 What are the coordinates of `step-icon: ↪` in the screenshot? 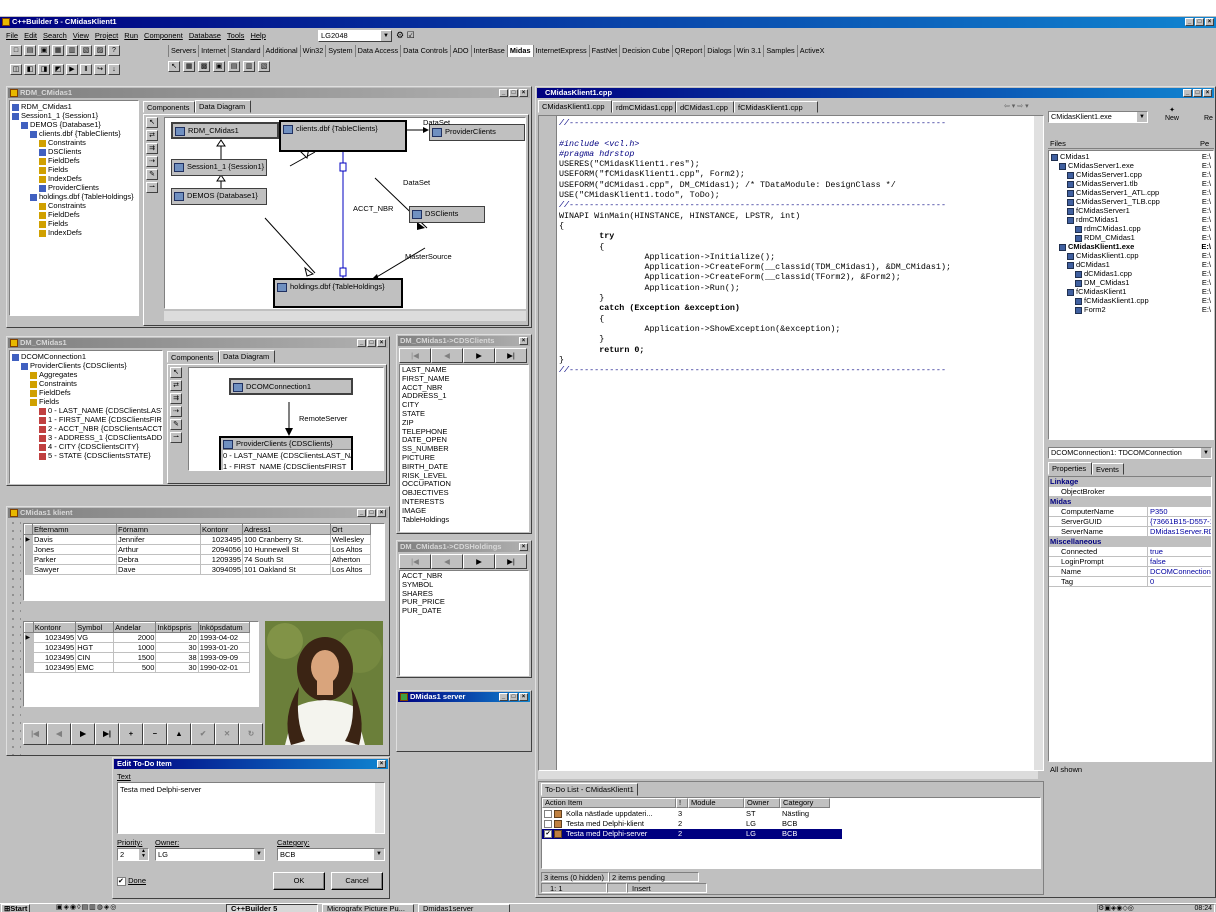 It's located at (100, 69).